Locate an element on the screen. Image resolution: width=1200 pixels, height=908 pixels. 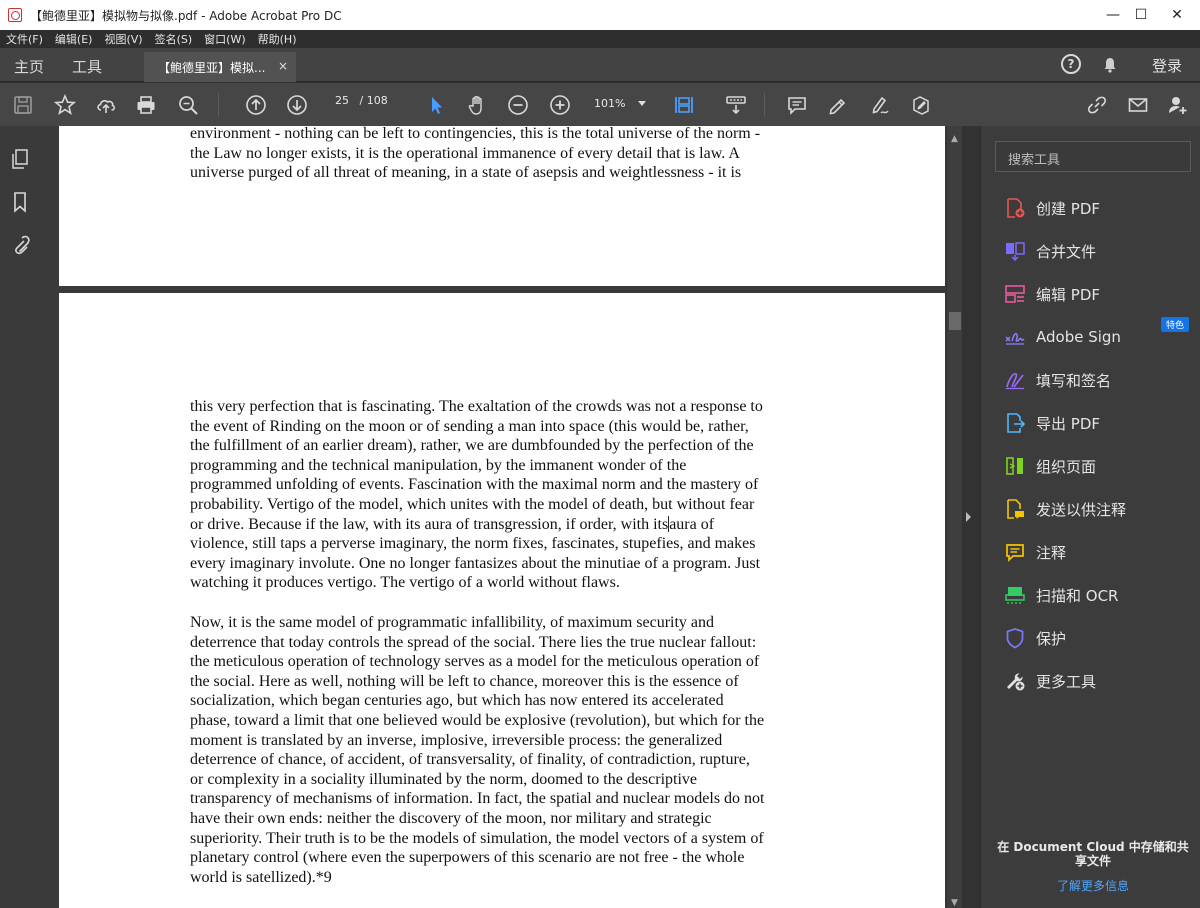
next-page-icon is located at coordinates (297, 105).